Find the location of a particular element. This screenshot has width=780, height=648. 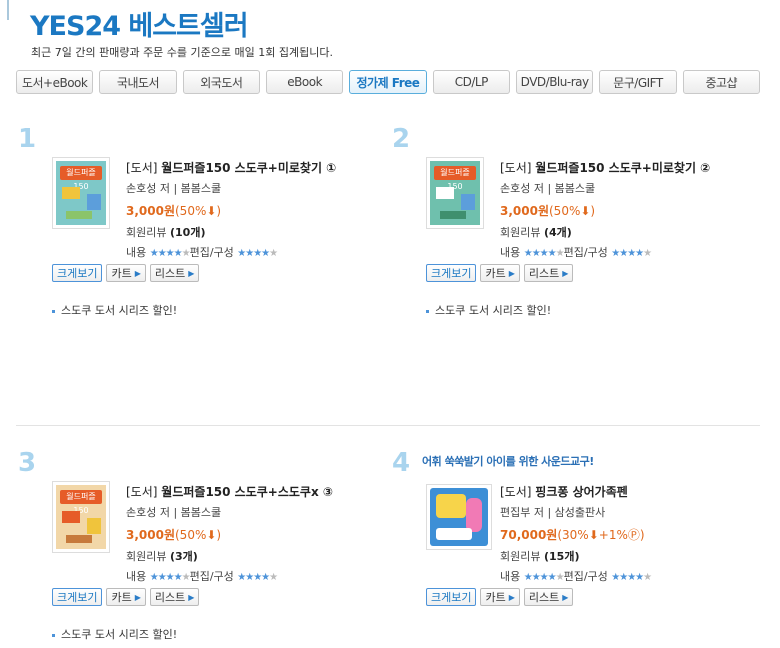

item-title-link: [도서] 월드퍼즐150 스도쿠+스도쿠x ③ is located at coordinates (229, 491).